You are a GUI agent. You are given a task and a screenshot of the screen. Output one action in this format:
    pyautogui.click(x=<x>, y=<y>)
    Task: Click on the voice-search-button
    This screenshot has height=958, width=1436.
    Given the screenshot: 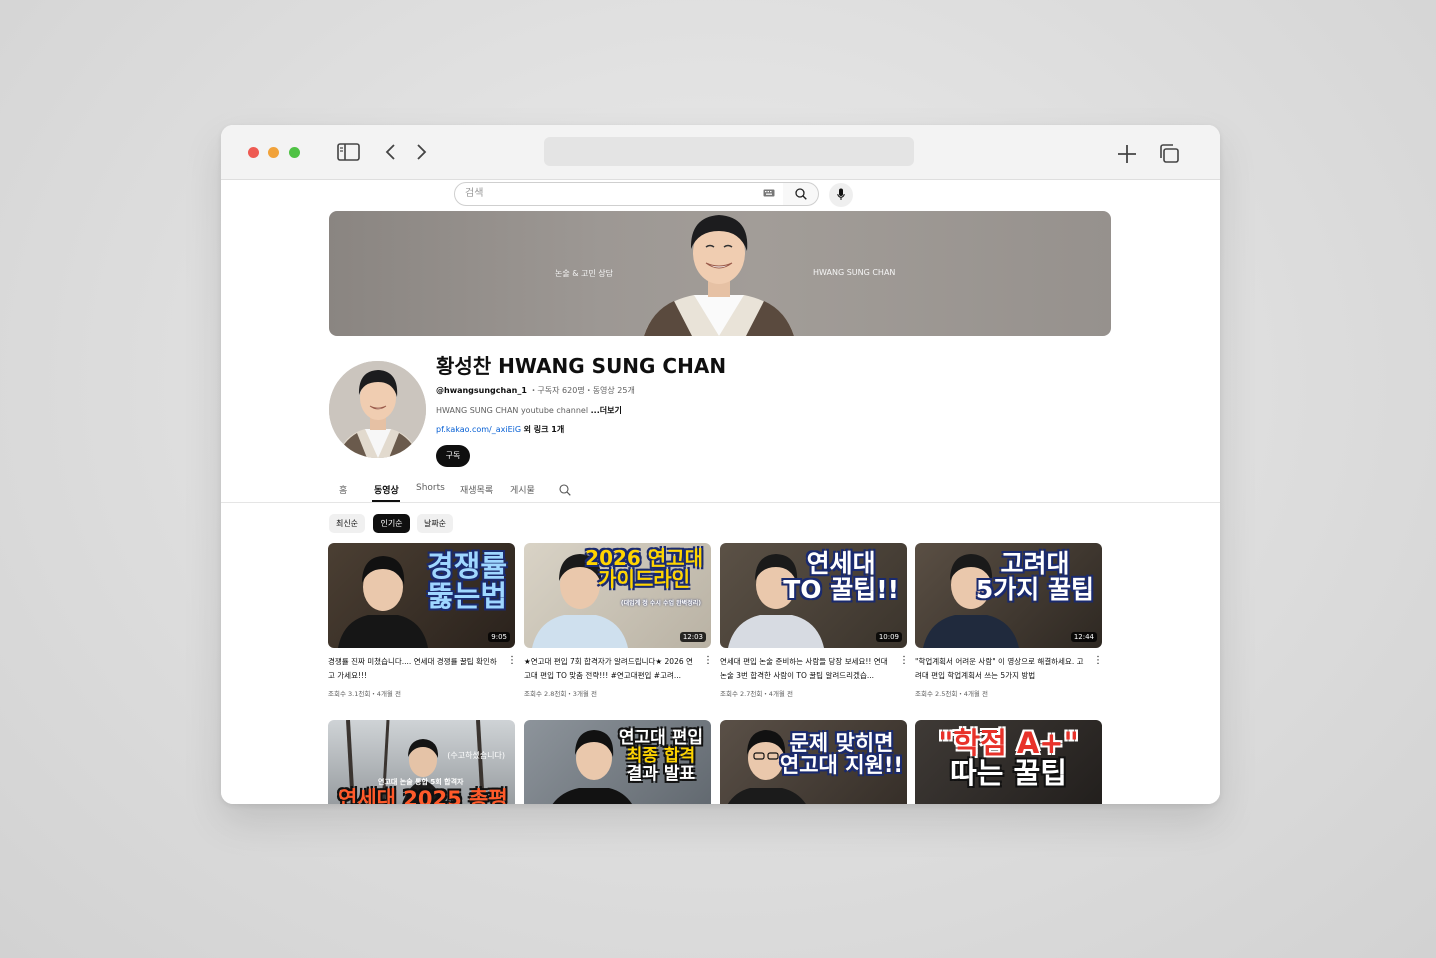 What is the action you would take?
    pyautogui.click(x=841, y=195)
    